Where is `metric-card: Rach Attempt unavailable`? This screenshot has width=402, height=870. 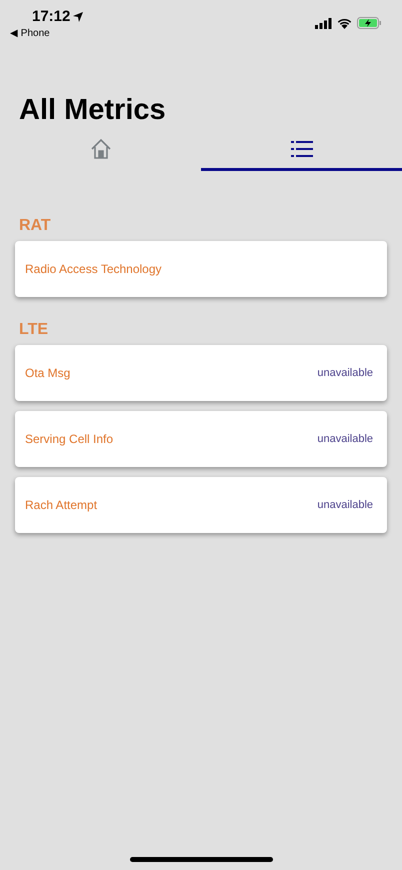 metric-card: Rach Attempt unavailable is located at coordinates (201, 505).